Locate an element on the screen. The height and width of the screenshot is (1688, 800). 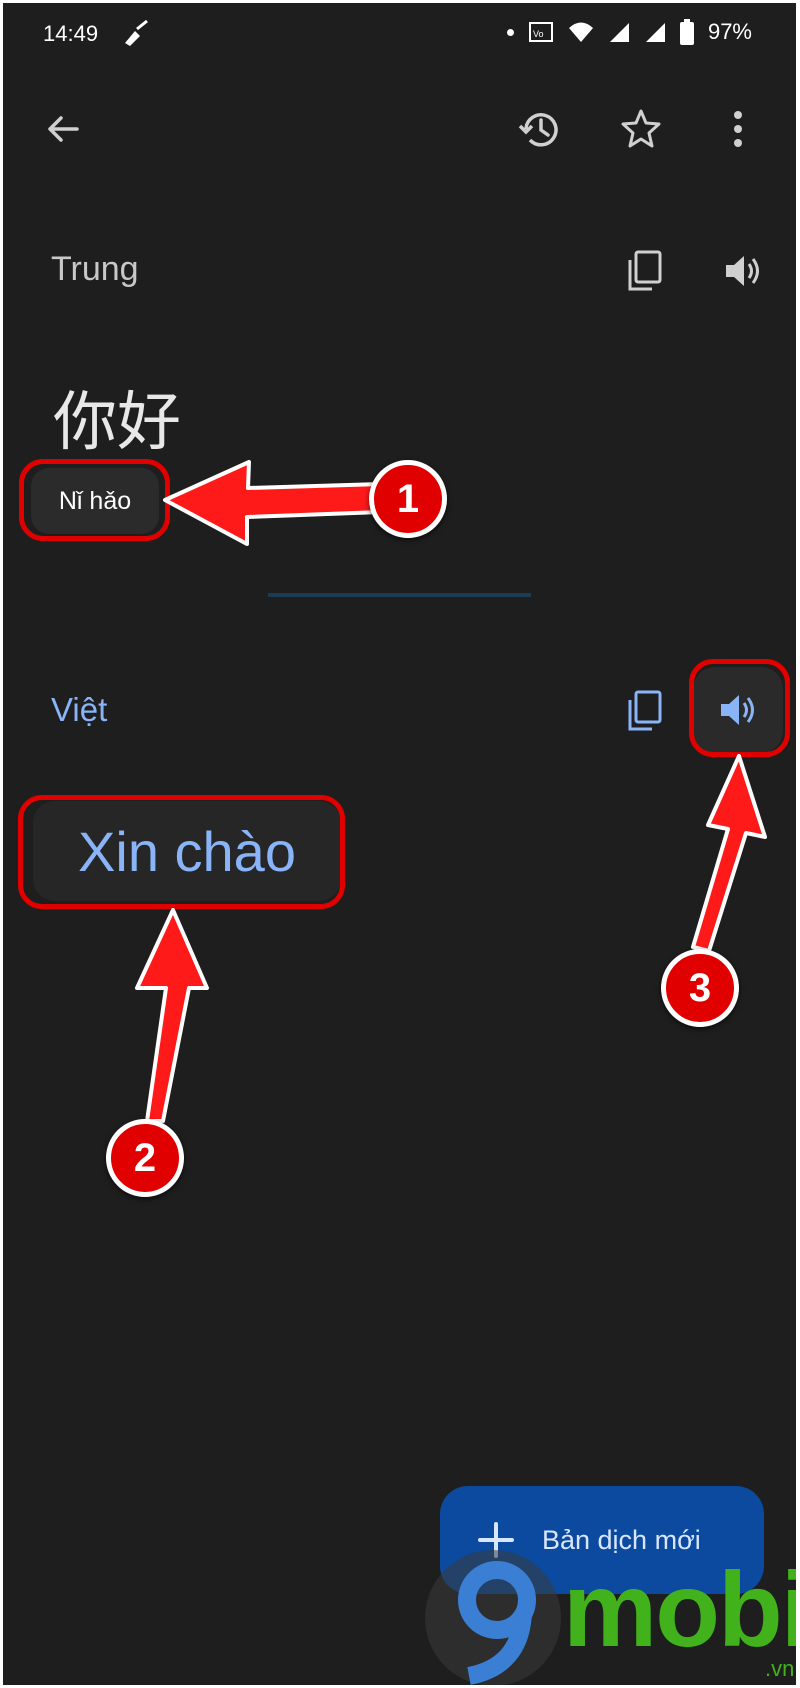
arrow-to-speaker is located at coordinates (729, 853).